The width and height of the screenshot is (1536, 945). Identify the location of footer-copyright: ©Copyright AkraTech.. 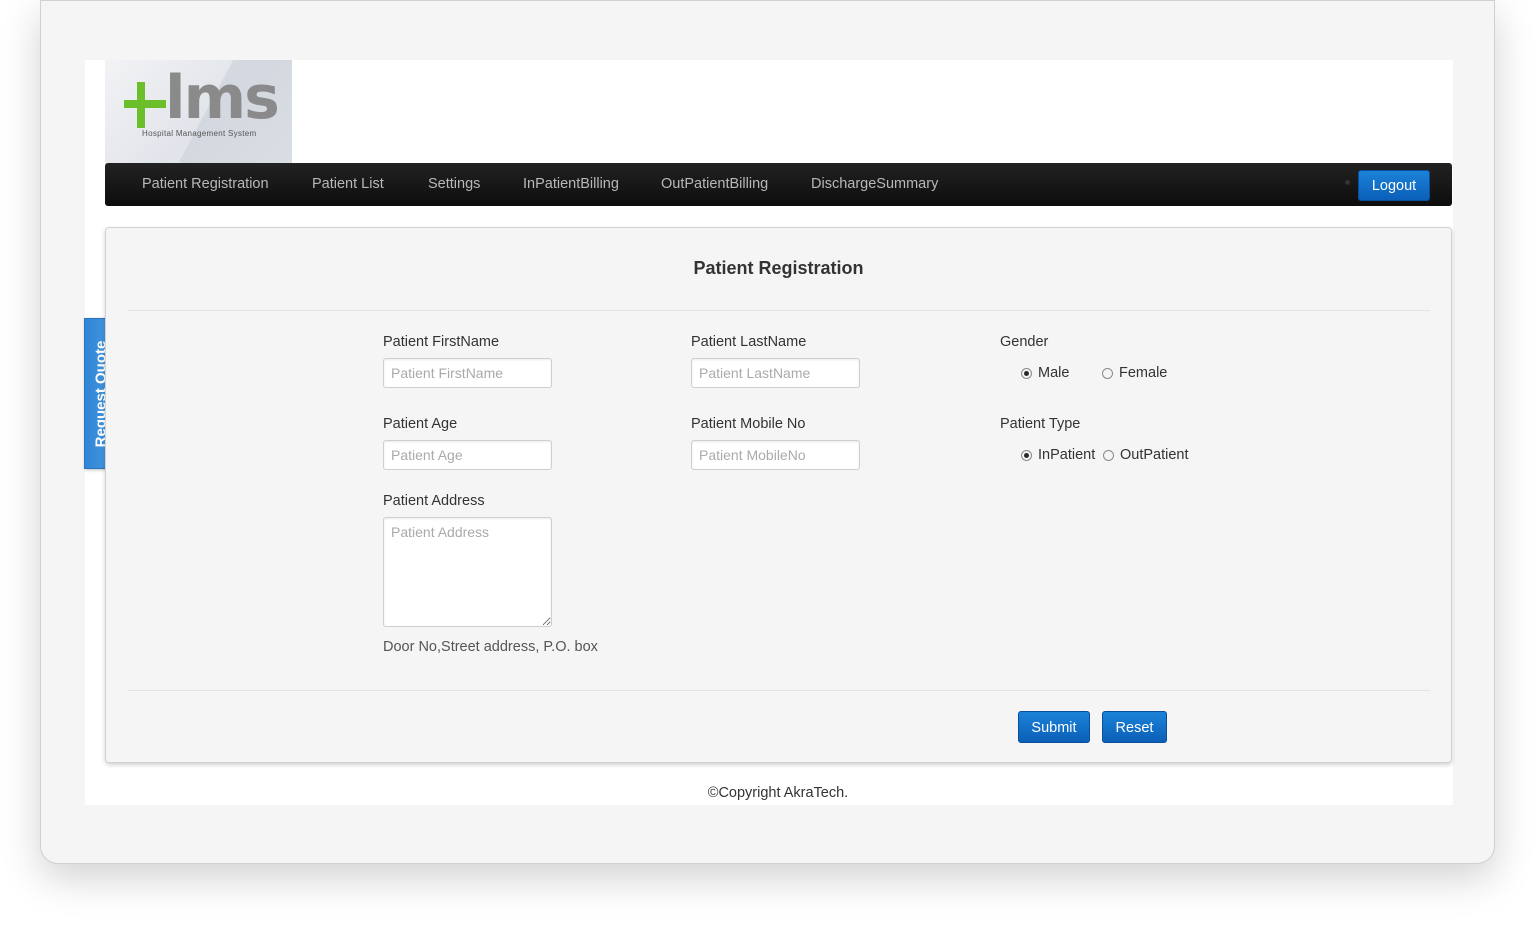
(778, 793).